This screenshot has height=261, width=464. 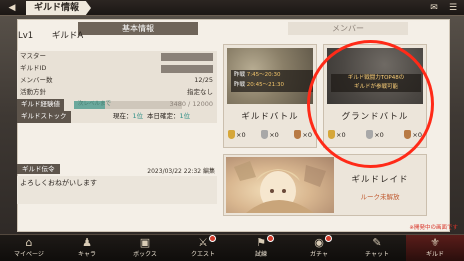 What do you see at coordinates (380, 197) in the screenshot?
I see `guild-raid-status: ルーク未解放` at bounding box center [380, 197].